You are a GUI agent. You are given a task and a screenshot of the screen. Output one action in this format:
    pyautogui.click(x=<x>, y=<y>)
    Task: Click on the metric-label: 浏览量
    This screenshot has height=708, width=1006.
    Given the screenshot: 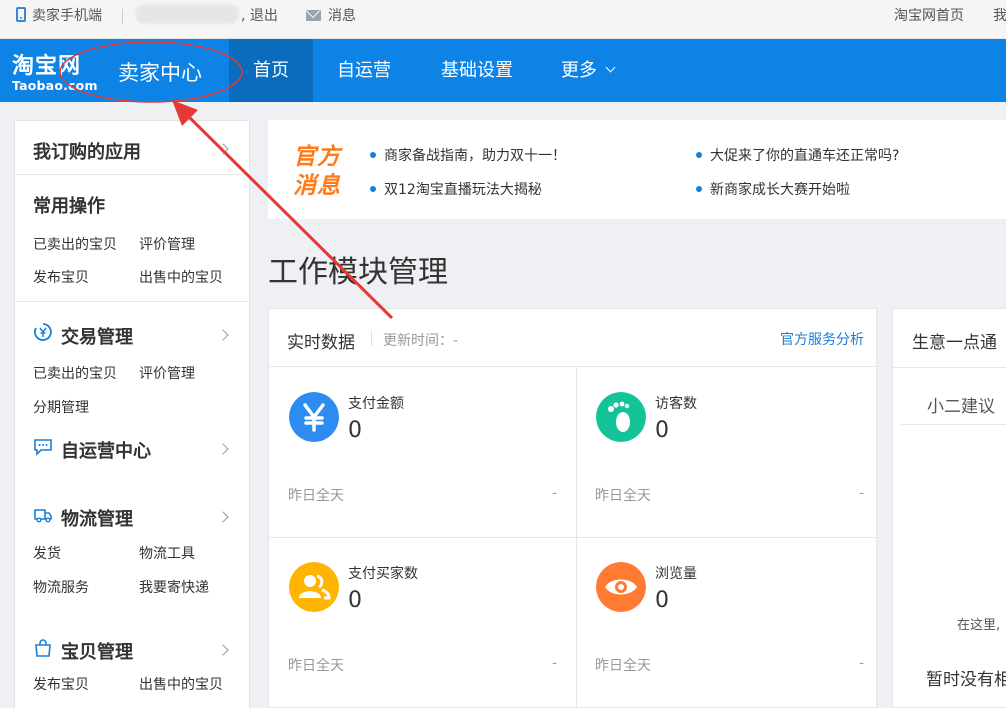 What is the action you would take?
    pyautogui.click(x=676, y=574)
    